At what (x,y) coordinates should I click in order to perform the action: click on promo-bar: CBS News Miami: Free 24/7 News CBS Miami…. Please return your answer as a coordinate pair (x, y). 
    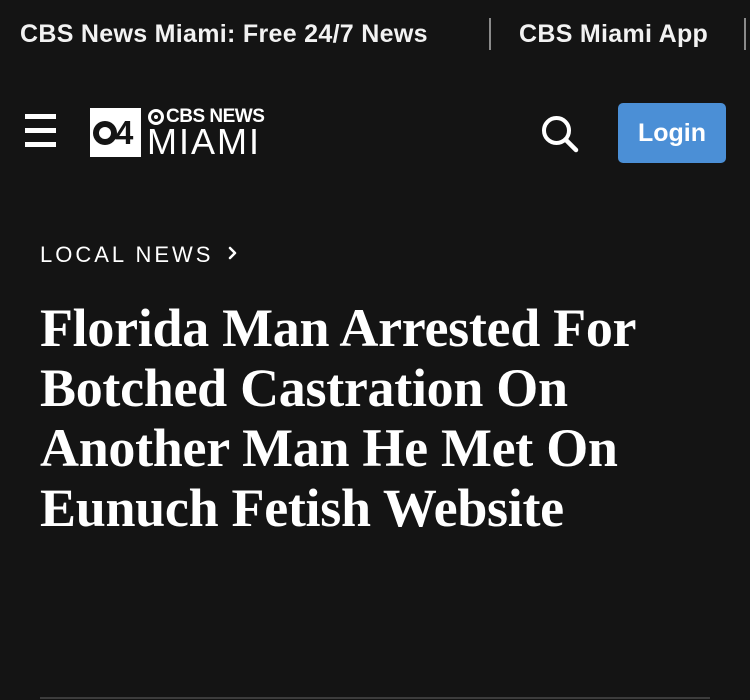
    Looking at the image, I should click on (375, 34).